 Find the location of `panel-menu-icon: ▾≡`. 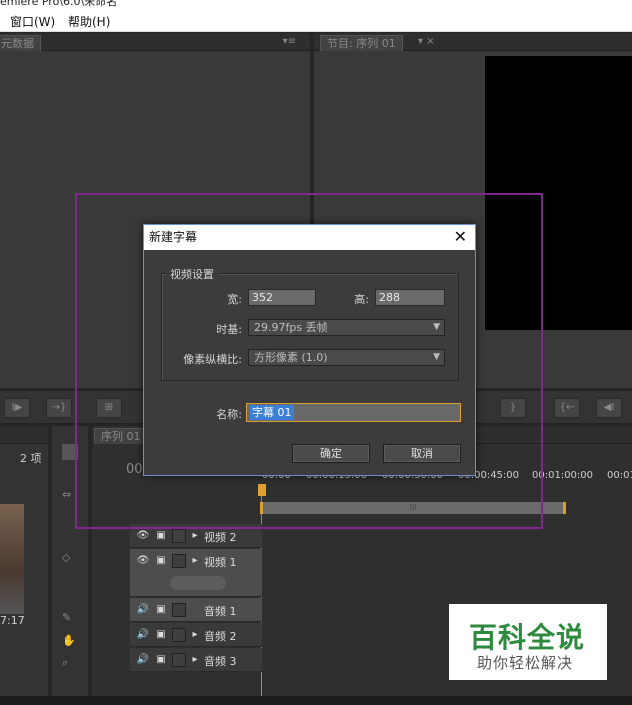

panel-menu-icon: ▾≡ is located at coordinates (289, 41).